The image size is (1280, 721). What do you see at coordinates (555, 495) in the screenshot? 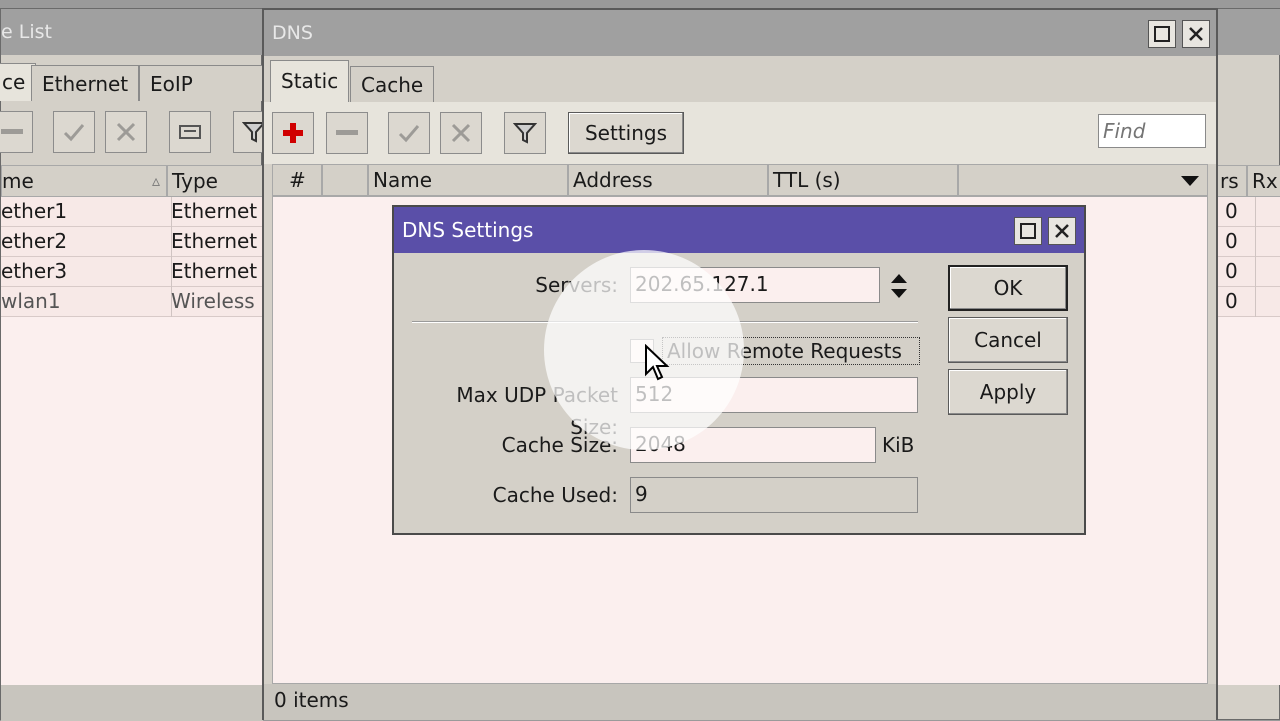
I see `cache-used-label: Cache Used:` at bounding box center [555, 495].